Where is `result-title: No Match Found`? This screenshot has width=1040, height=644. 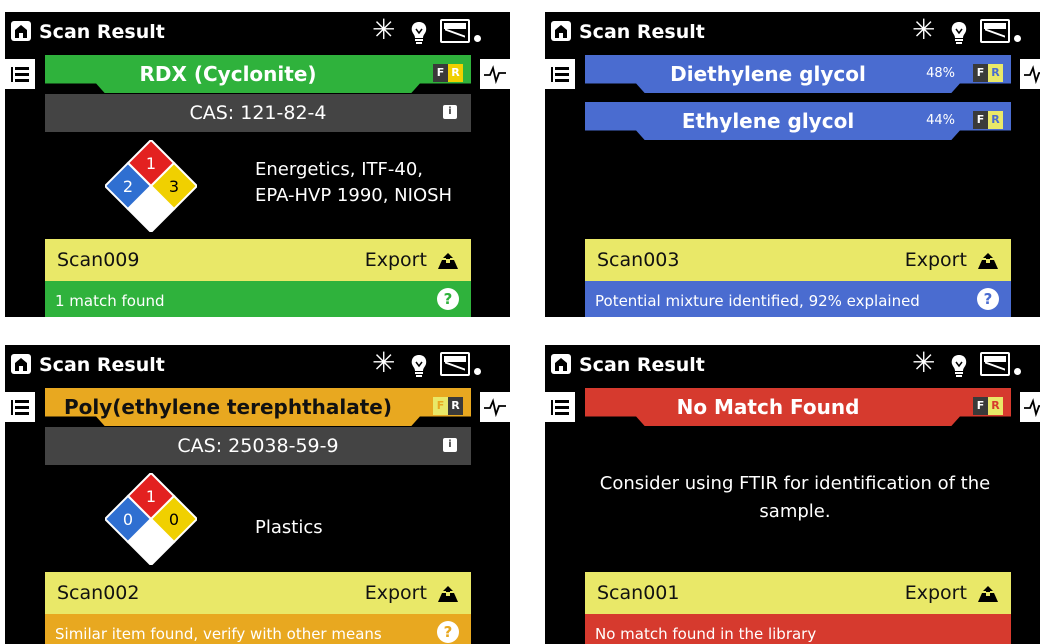
result-title: No Match Found is located at coordinates (768, 407).